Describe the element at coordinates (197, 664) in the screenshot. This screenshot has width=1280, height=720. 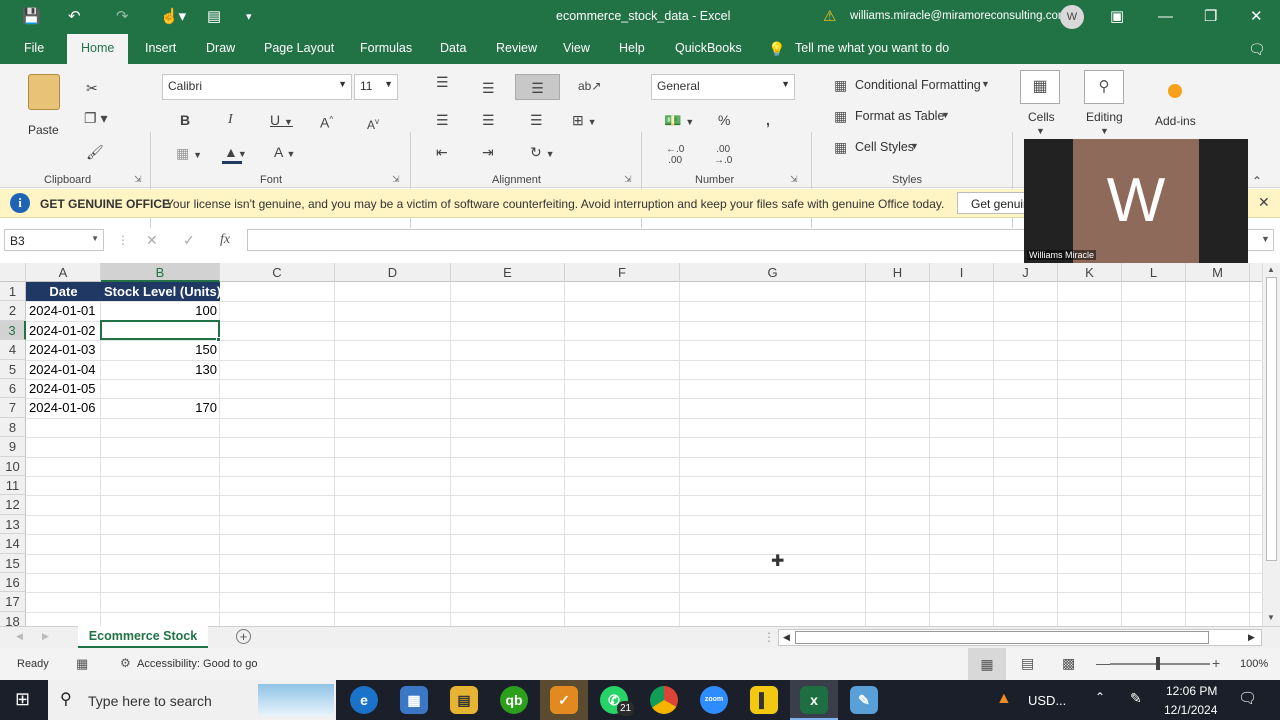
I see `accessibility-status: Accessibility: Good to go` at that location.